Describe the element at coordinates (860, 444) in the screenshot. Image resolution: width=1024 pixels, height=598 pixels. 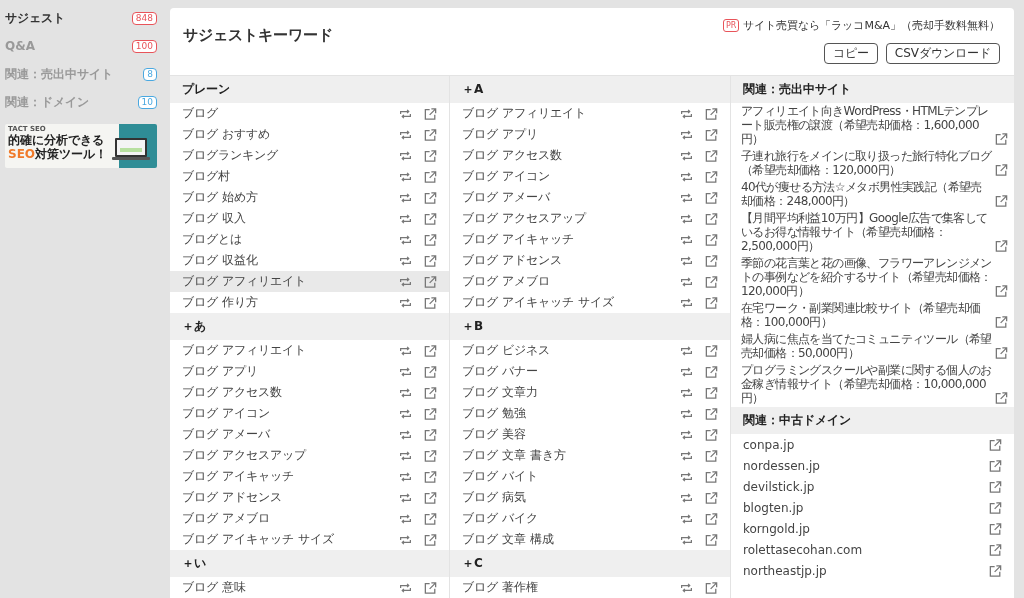
I see `domain-link: conpa.jp` at that location.